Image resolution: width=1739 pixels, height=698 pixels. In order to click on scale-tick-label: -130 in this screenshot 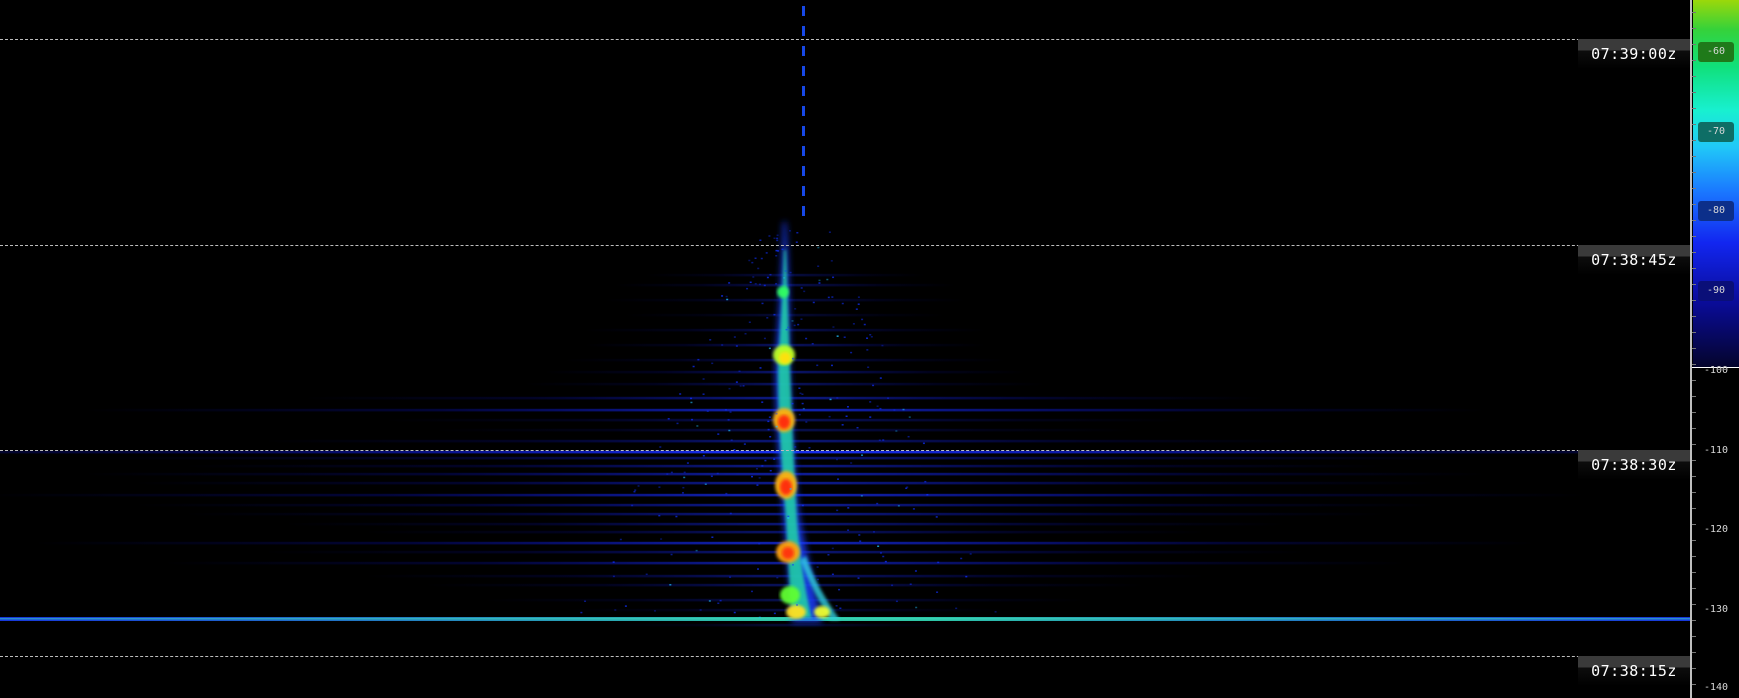, I will do `click(1716, 609)`.